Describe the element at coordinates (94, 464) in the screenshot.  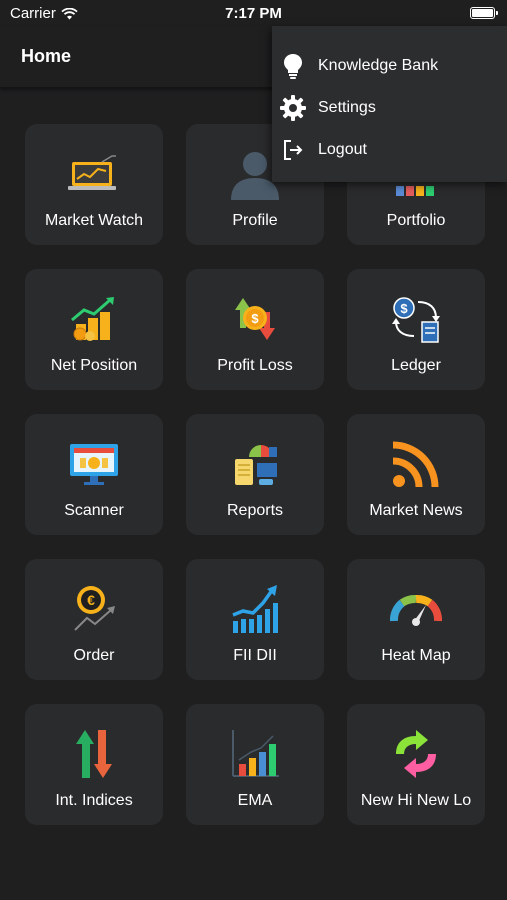
I see `scanner-icon` at that location.